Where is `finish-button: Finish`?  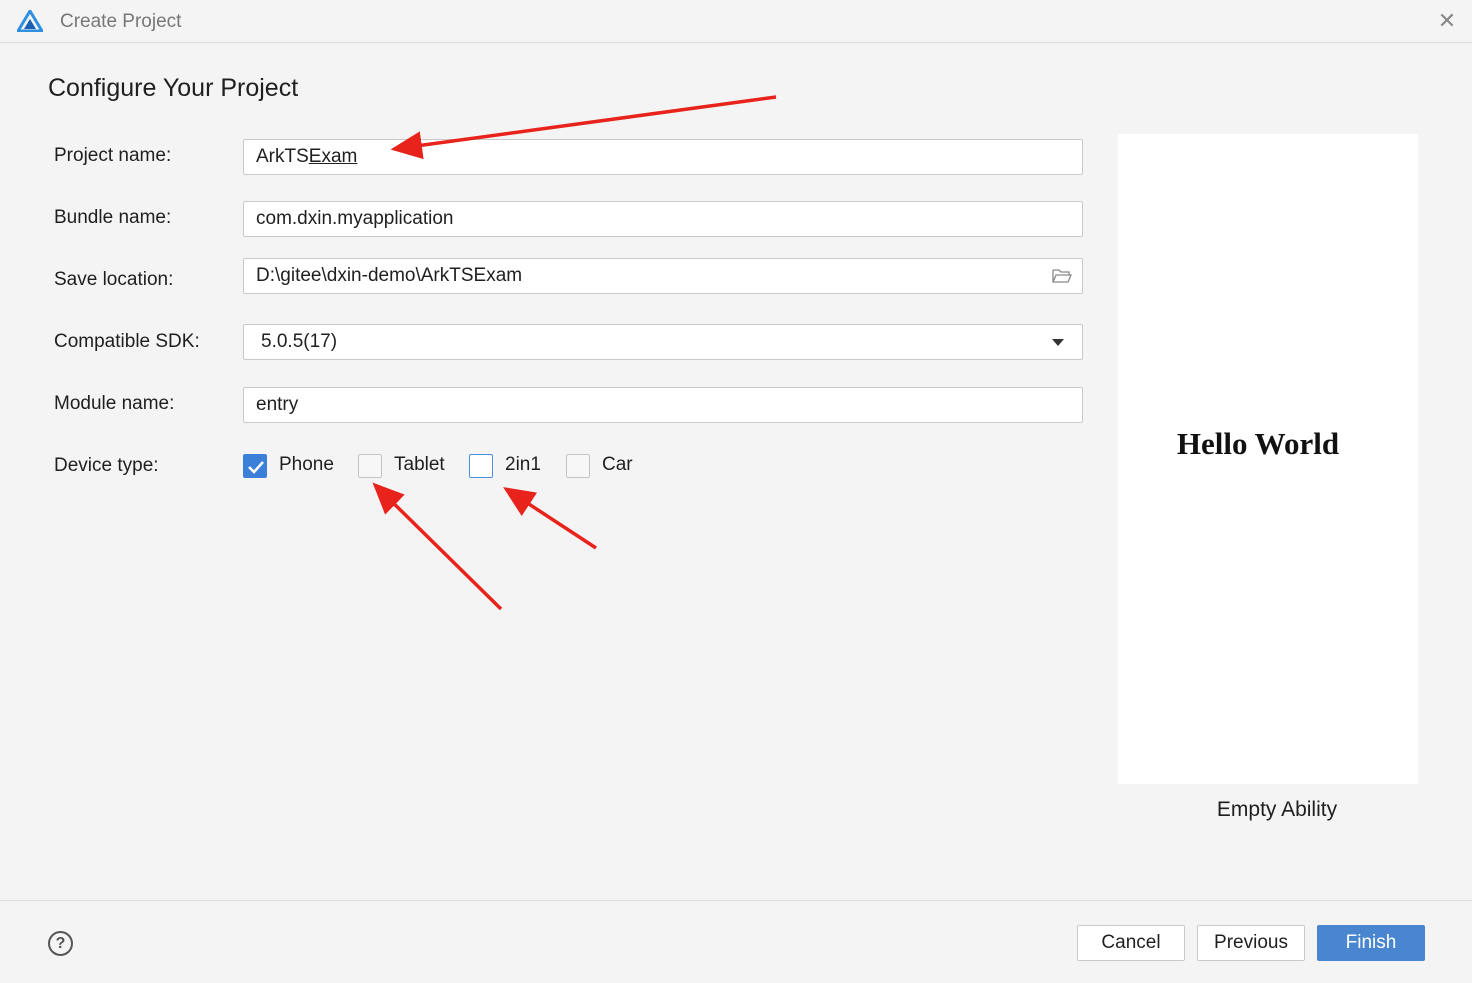 finish-button: Finish is located at coordinates (1371, 943).